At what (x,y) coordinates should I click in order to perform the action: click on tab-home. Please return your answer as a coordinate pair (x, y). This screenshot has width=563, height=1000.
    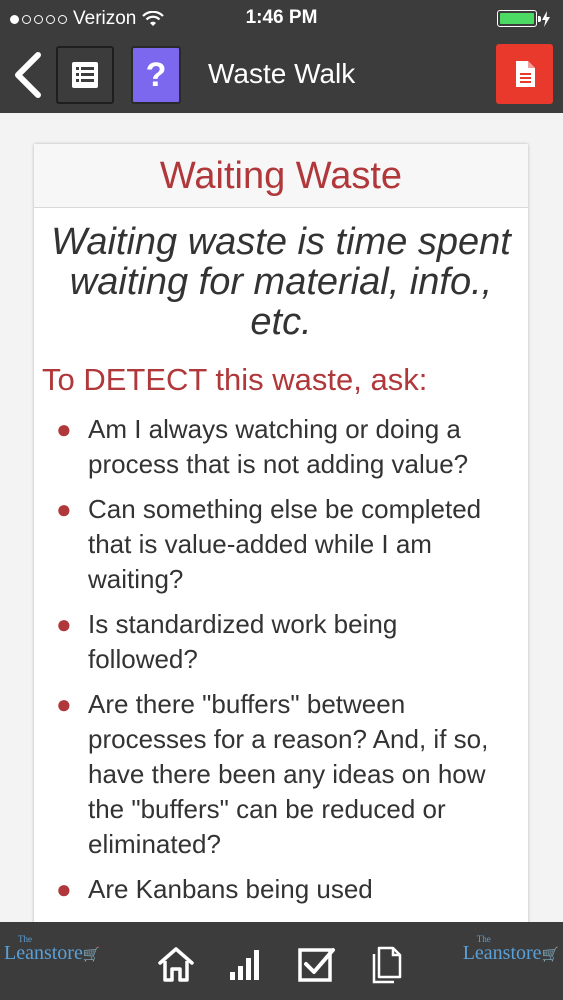
    Looking at the image, I should click on (177, 966).